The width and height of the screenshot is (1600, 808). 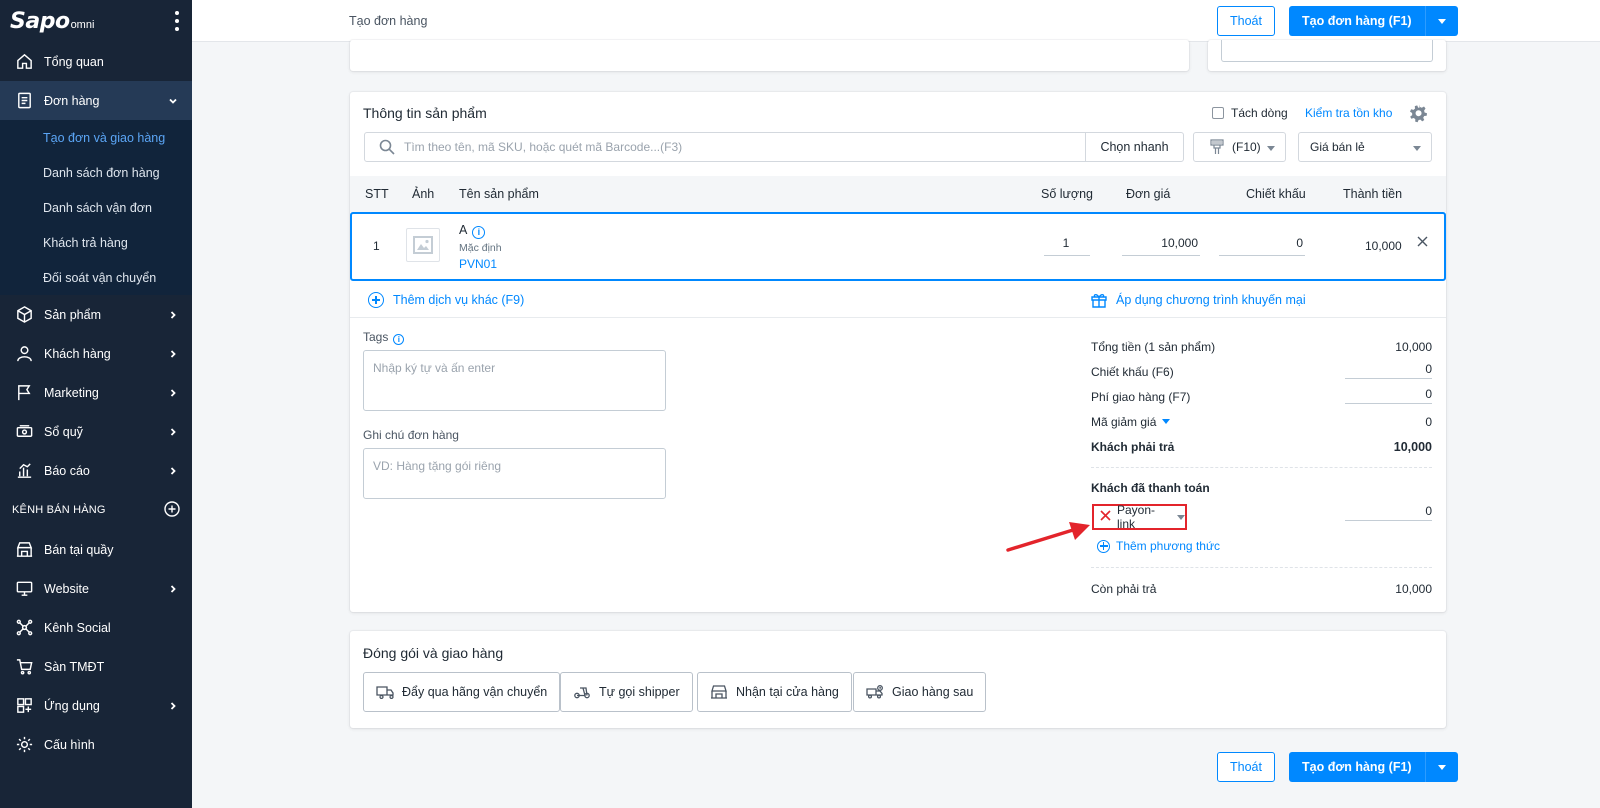 I want to click on product-card-title: Thông tin sản phẩm, so click(x=425, y=113).